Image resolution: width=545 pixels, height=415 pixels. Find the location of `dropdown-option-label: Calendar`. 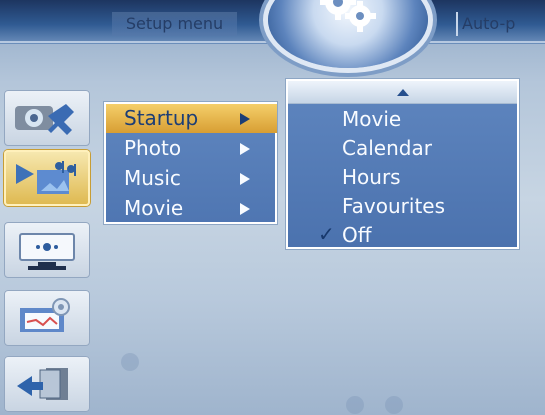

dropdown-option-label: Calendar is located at coordinates (387, 148).